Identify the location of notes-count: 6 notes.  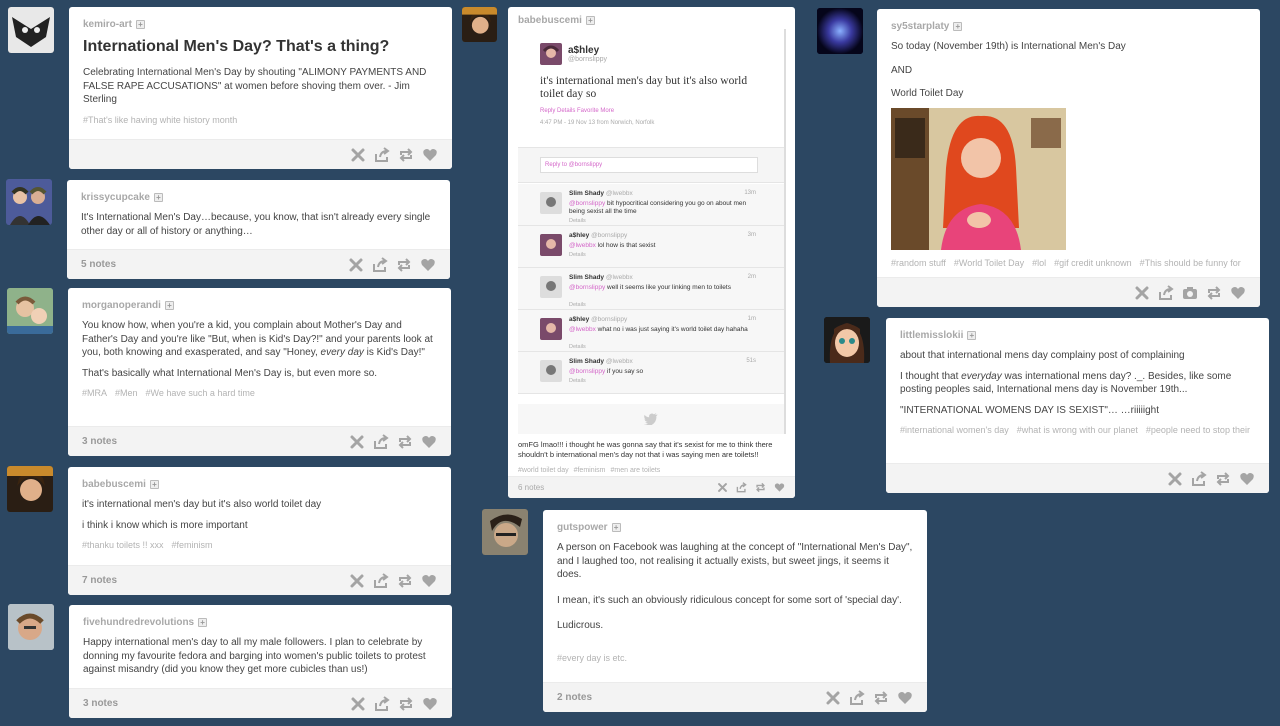
(617, 487).